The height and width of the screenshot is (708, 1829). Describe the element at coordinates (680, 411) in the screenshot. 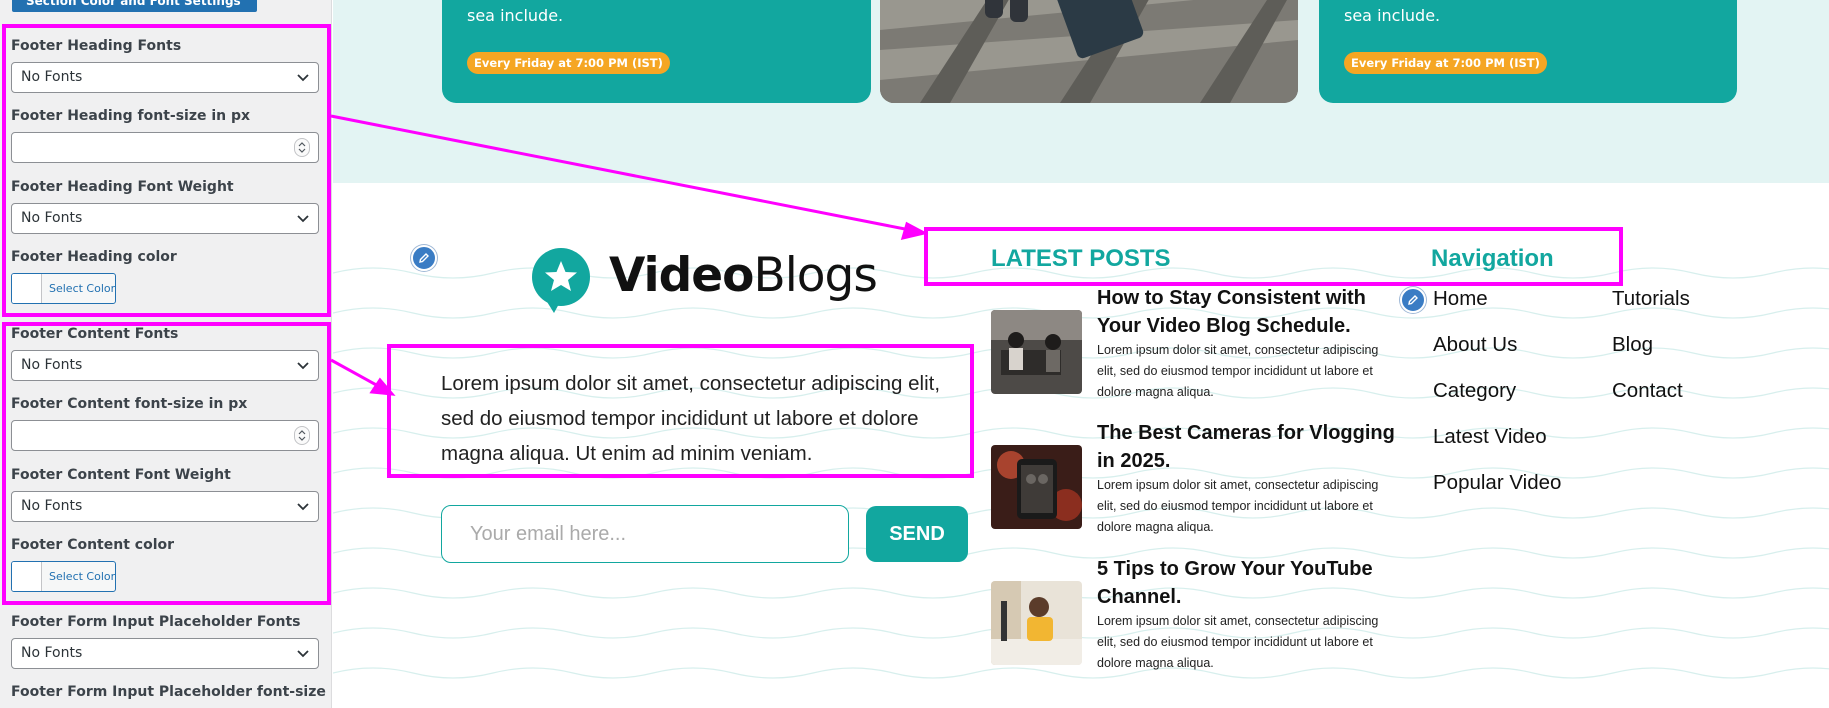

I see `content-highlight` at that location.